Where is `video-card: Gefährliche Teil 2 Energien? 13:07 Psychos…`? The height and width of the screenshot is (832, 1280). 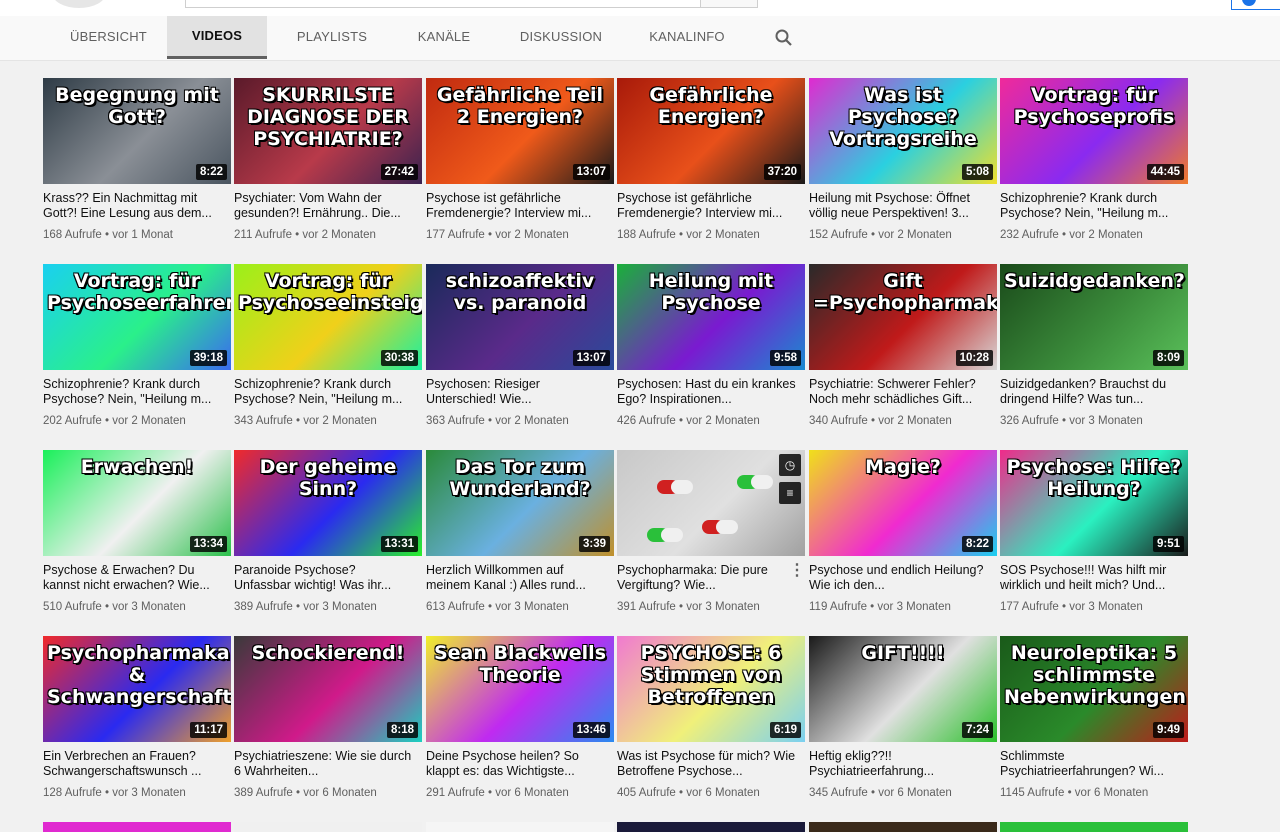
video-card: Gefährliche Teil 2 Energien? 13:07 Psychos… is located at coordinates (520, 163).